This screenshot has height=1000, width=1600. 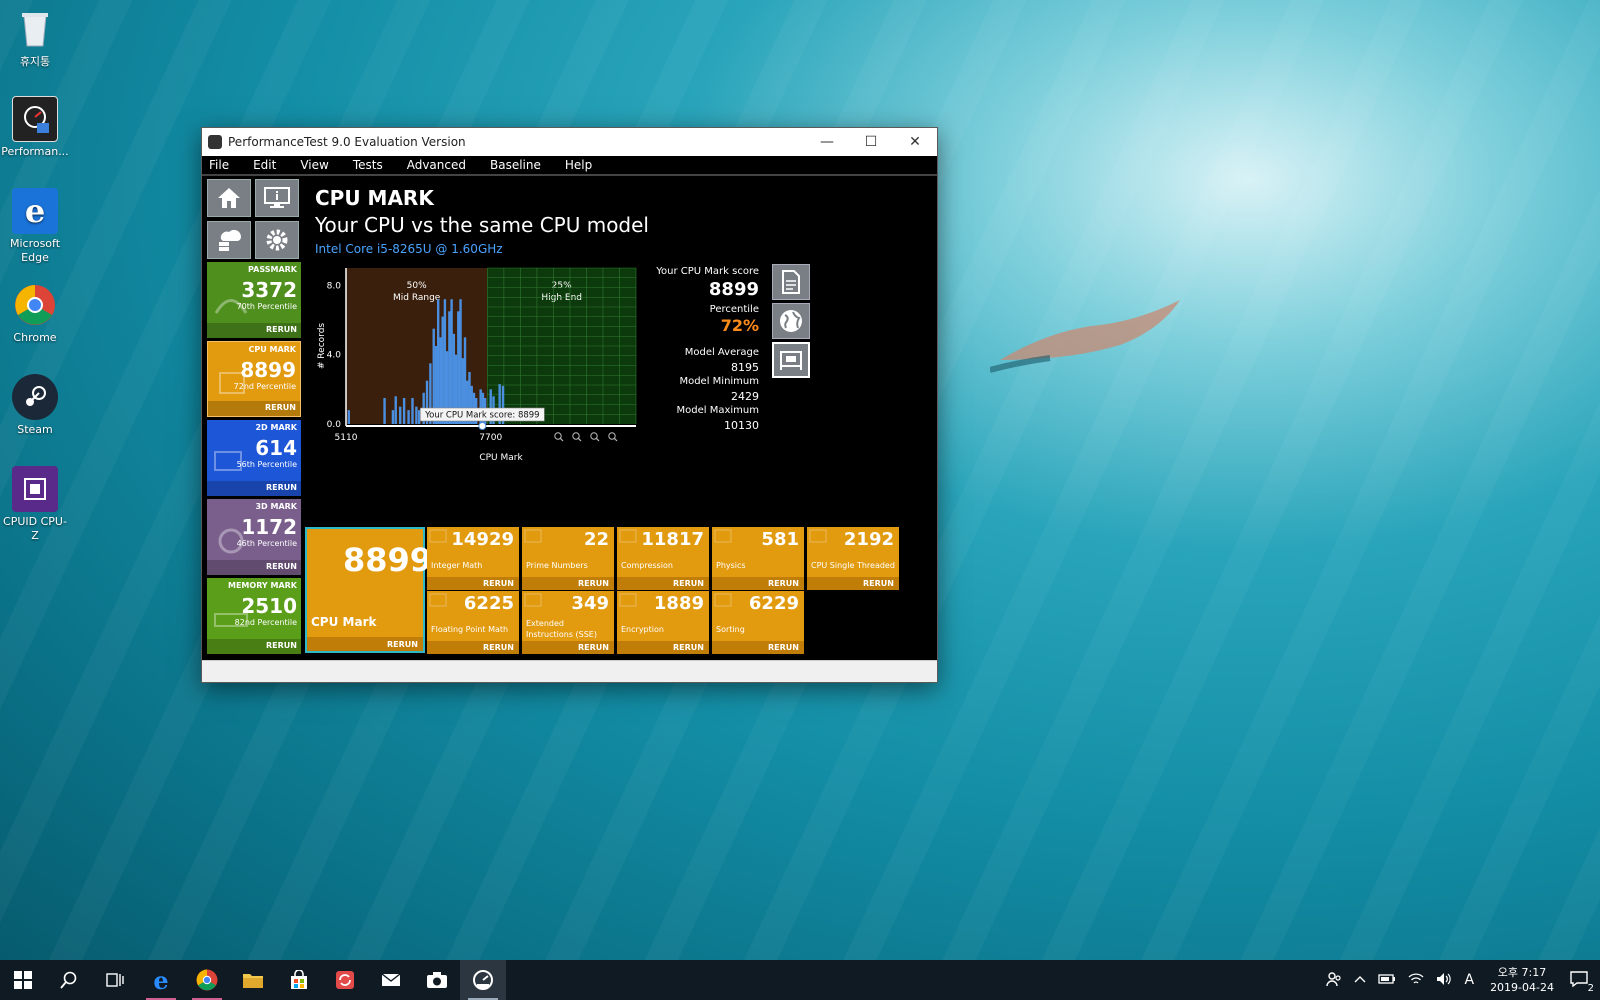 What do you see at coordinates (229, 240) in the screenshot?
I see `cloud-baseline-button` at bounding box center [229, 240].